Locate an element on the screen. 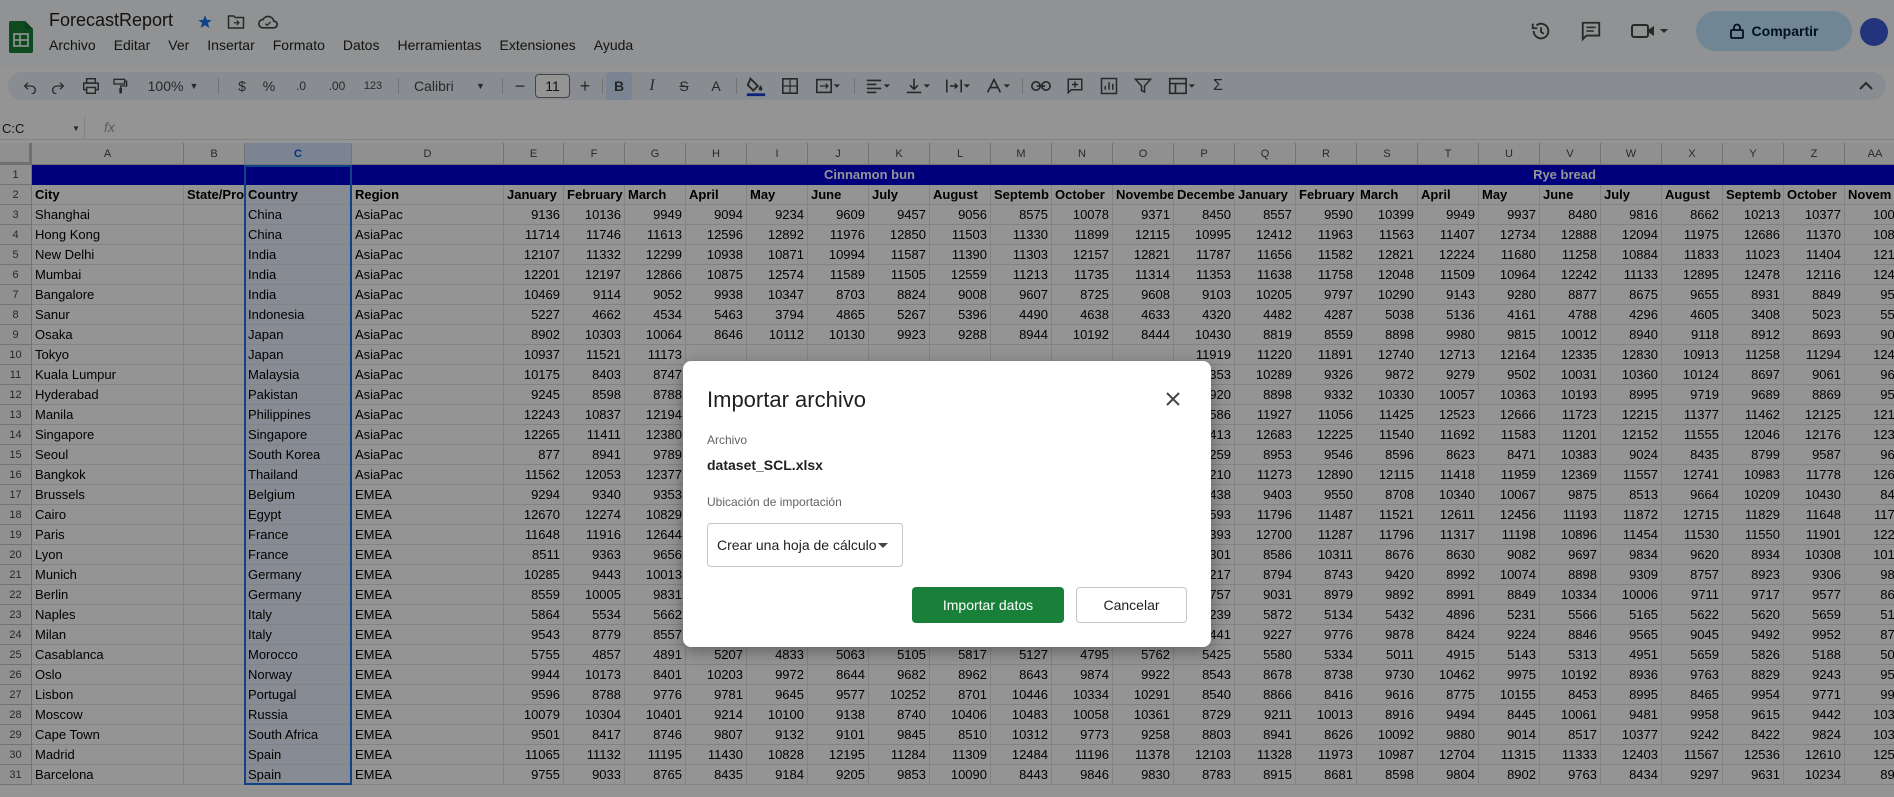 This screenshot has width=1894, height=797. cancel-button: Cancelar is located at coordinates (1131, 605).